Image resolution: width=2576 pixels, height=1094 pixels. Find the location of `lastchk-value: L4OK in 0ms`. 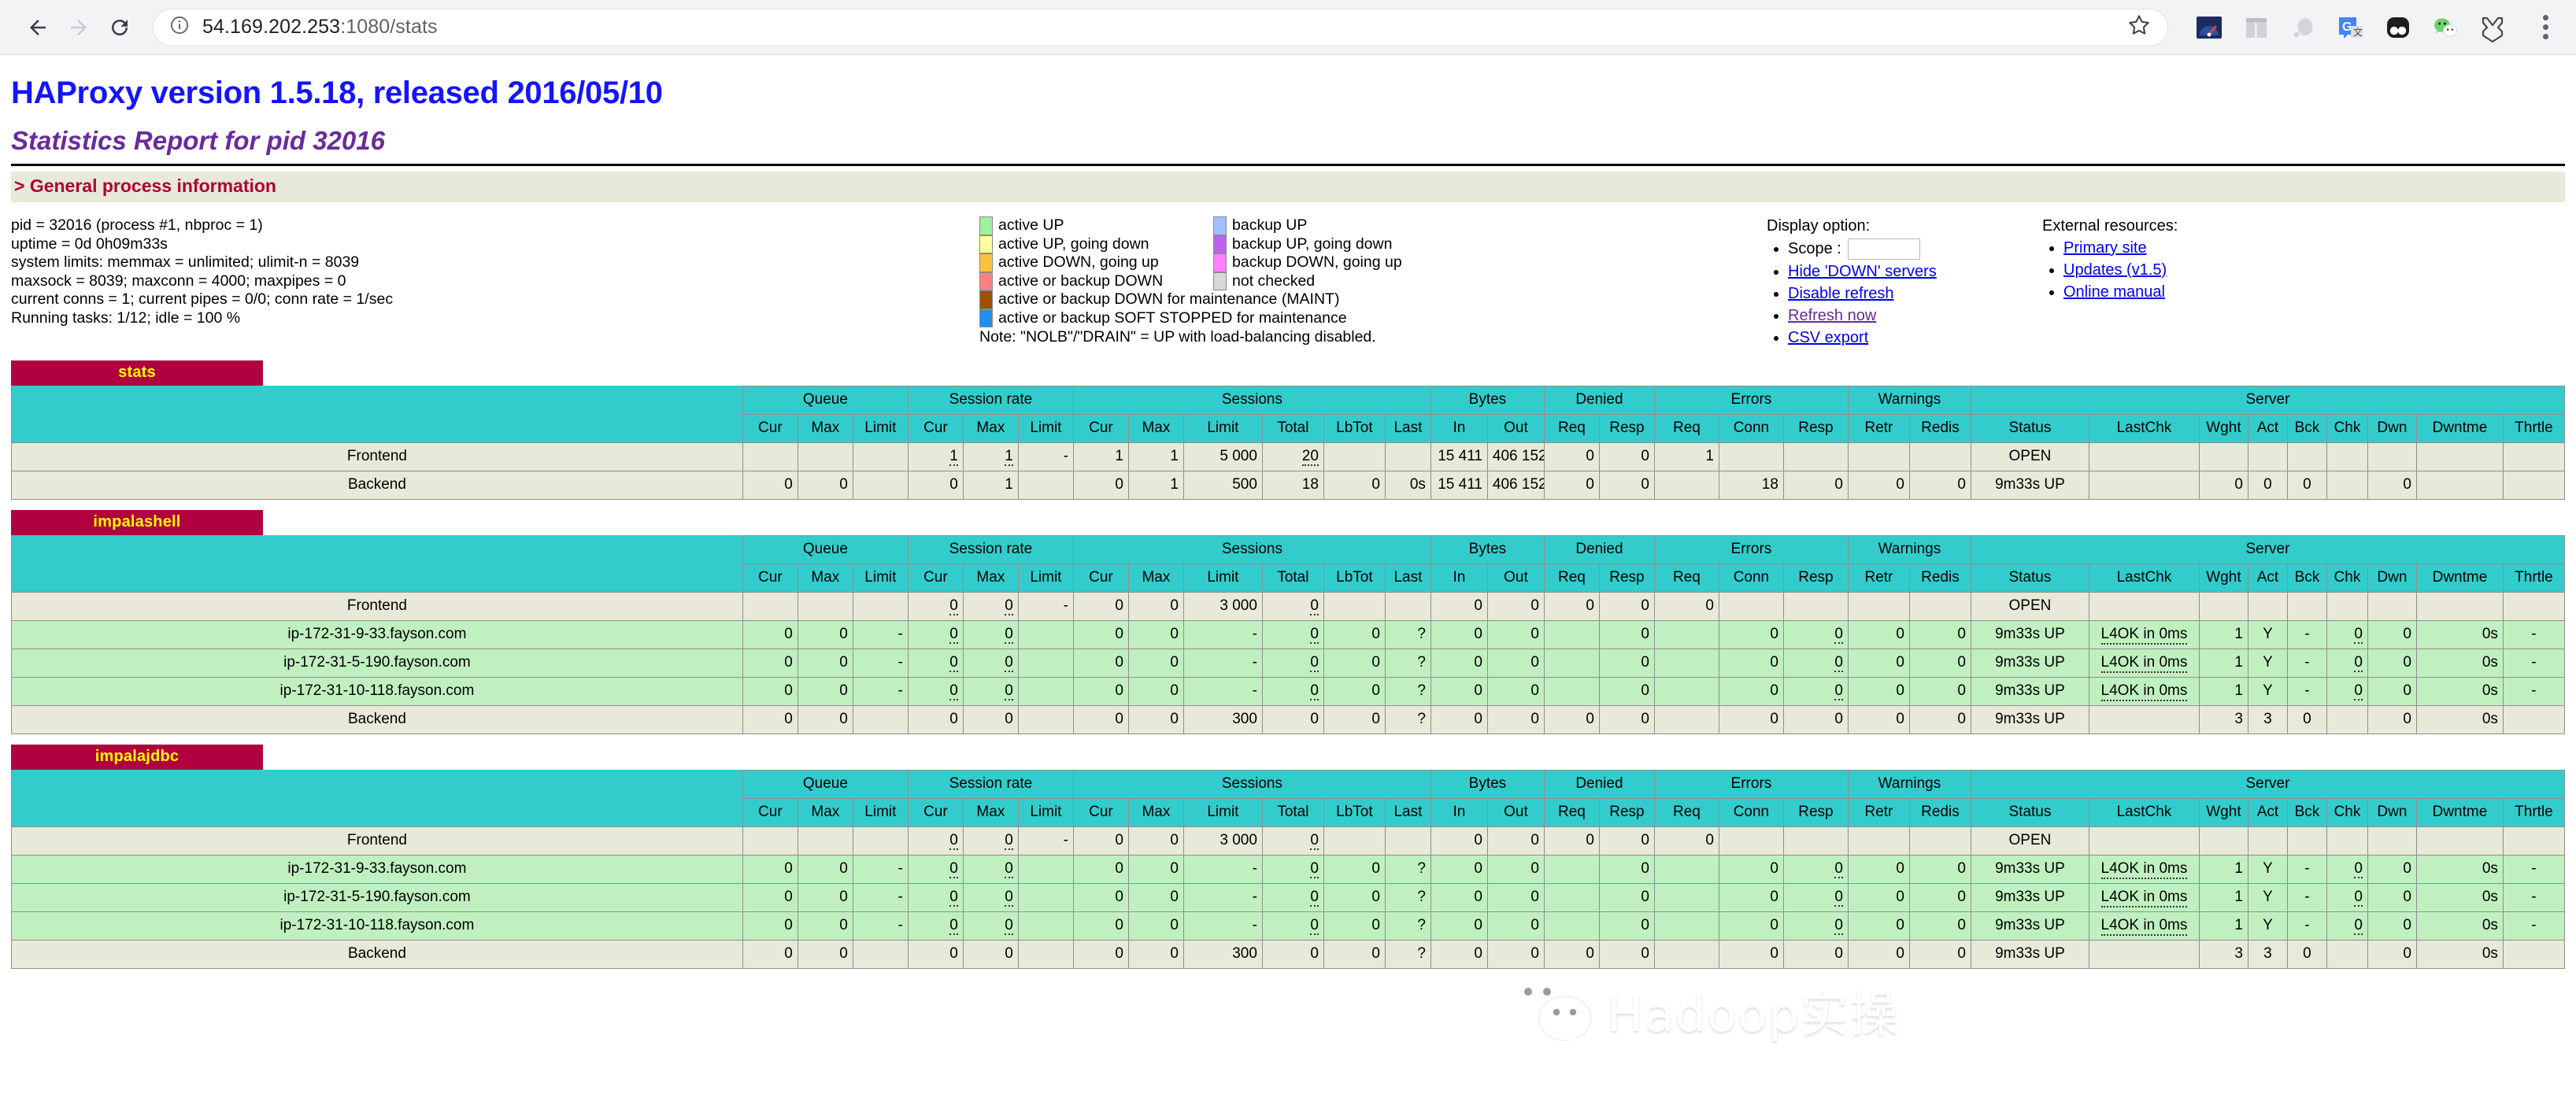

lastchk-value: L4OK in 0ms is located at coordinates (2144, 870).